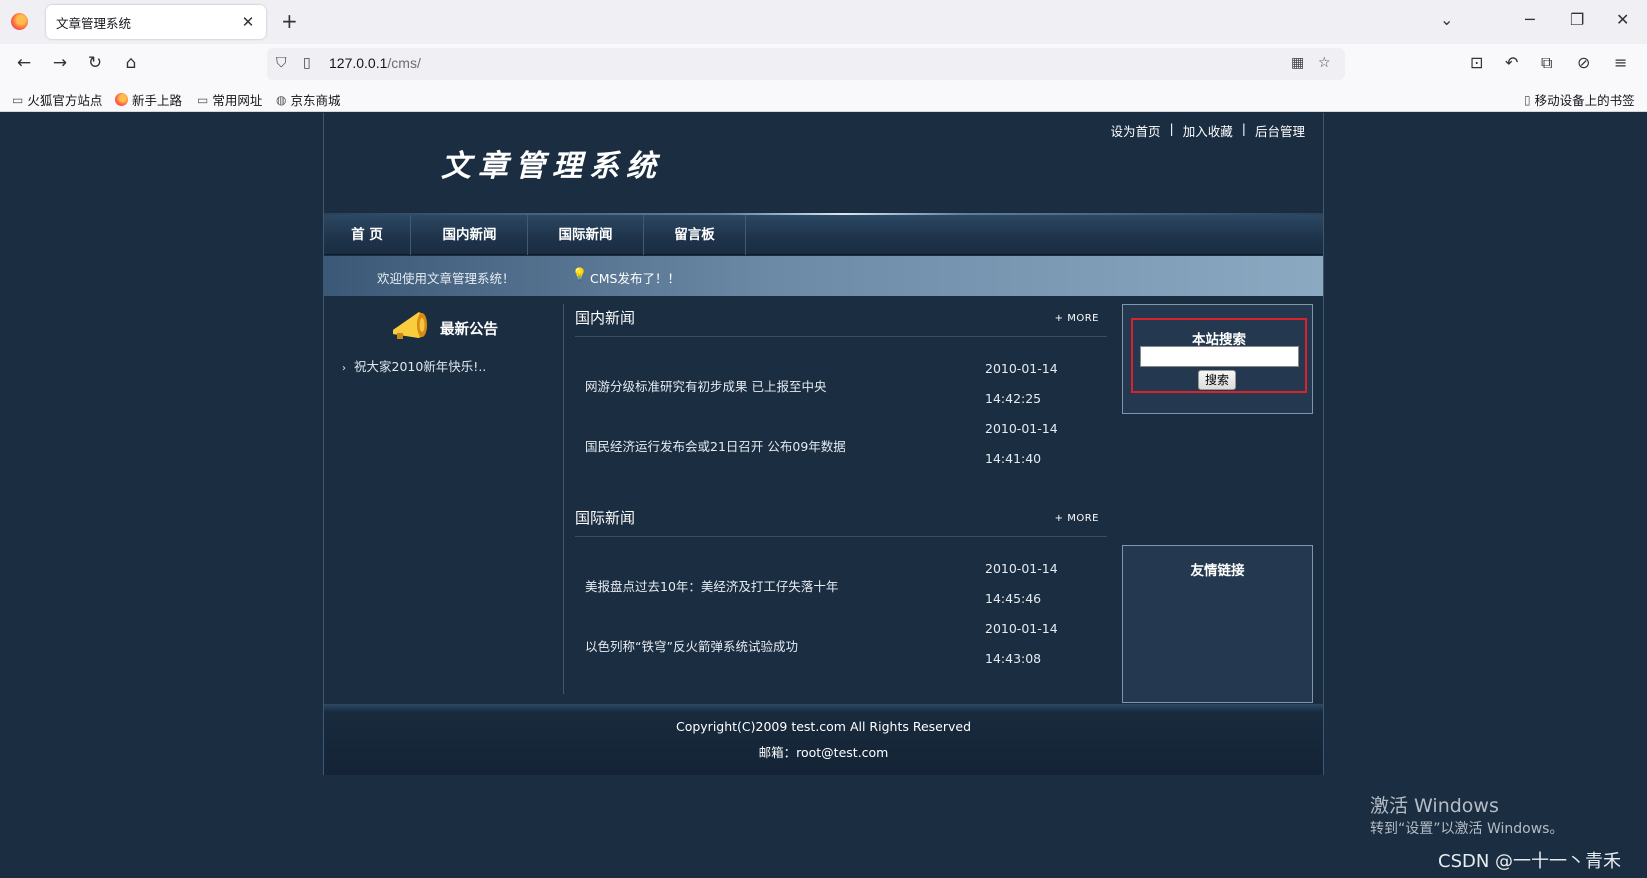 The image size is (1647, 878). Describe the element at coordinates (203, 99) in the screenshot. I see `folder-icon: ▭` at that location.